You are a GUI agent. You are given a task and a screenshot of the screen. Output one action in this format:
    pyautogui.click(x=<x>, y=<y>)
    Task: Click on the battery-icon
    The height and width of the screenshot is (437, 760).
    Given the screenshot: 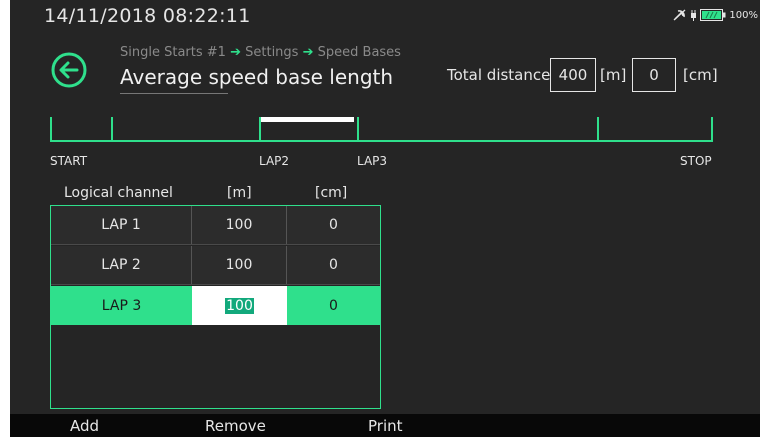 What is the action you would take?
    pyautogui.click(x=713, y=15)
    